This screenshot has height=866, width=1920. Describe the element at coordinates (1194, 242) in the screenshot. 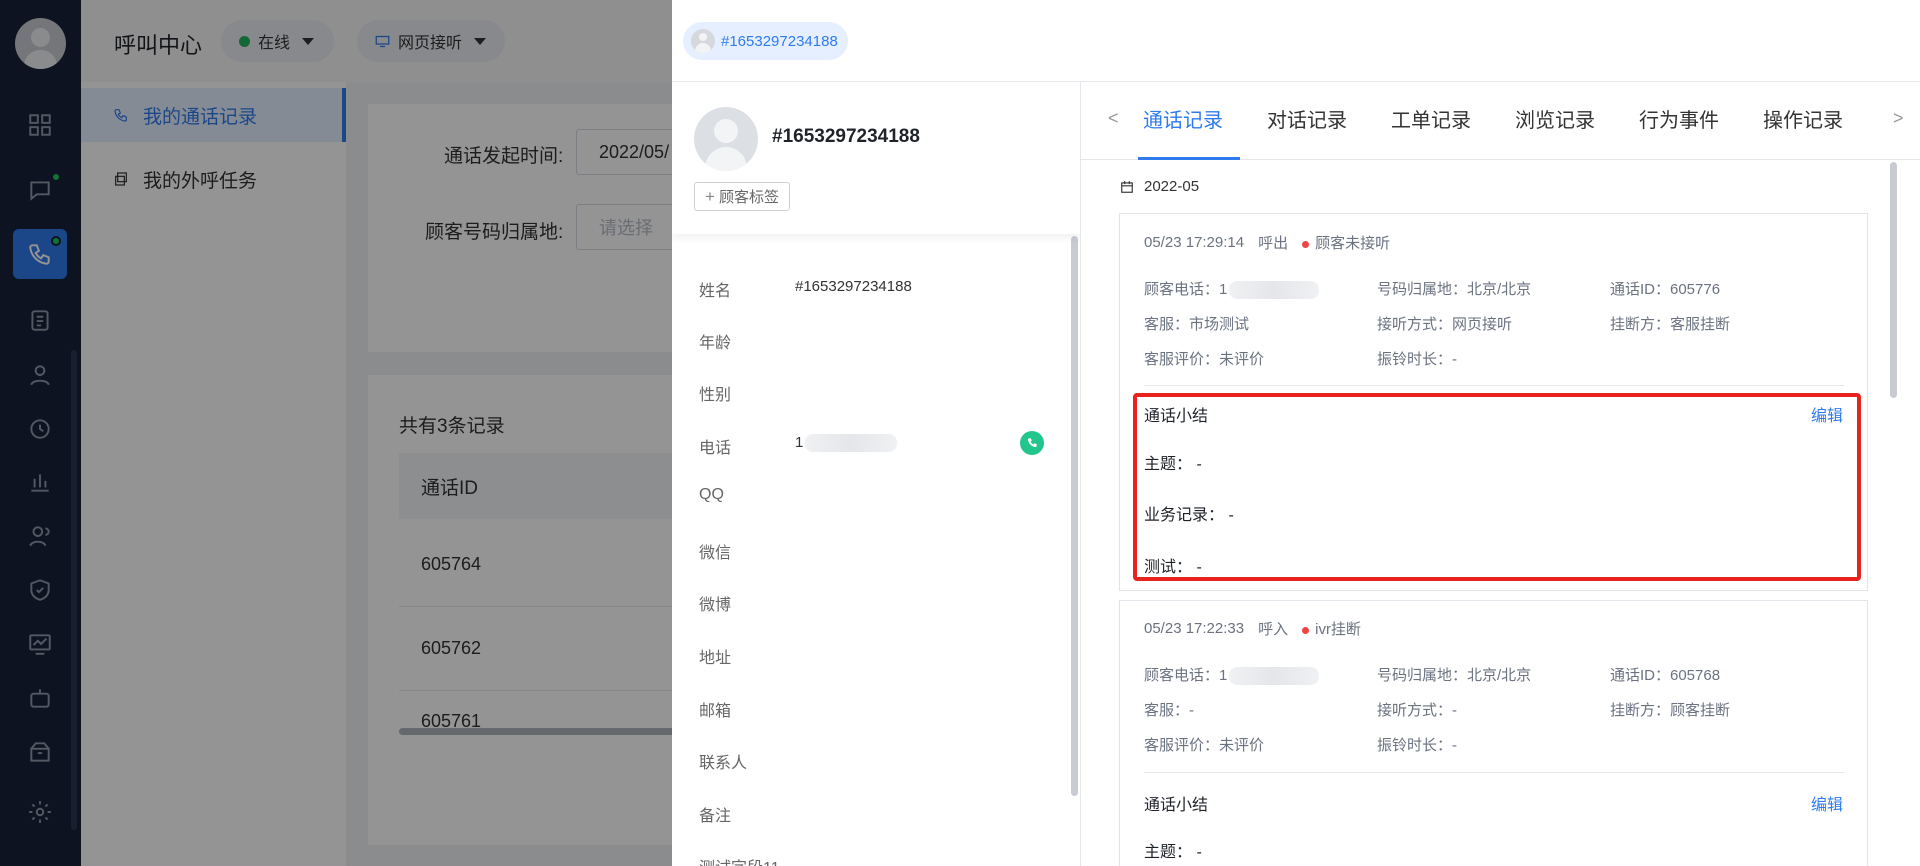

I see `call-time: 05/23 17:29:14` at that location.